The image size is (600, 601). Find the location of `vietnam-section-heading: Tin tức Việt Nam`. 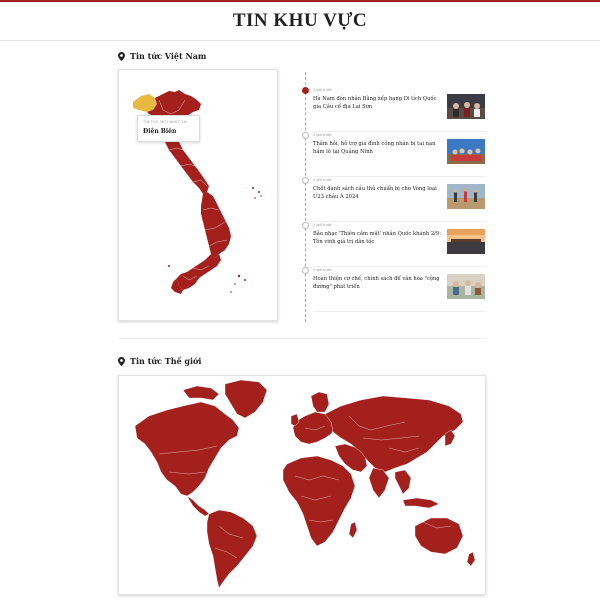

vietnam-section-heading: Tin tức Việt Nam is located at coordinates (162, 56).